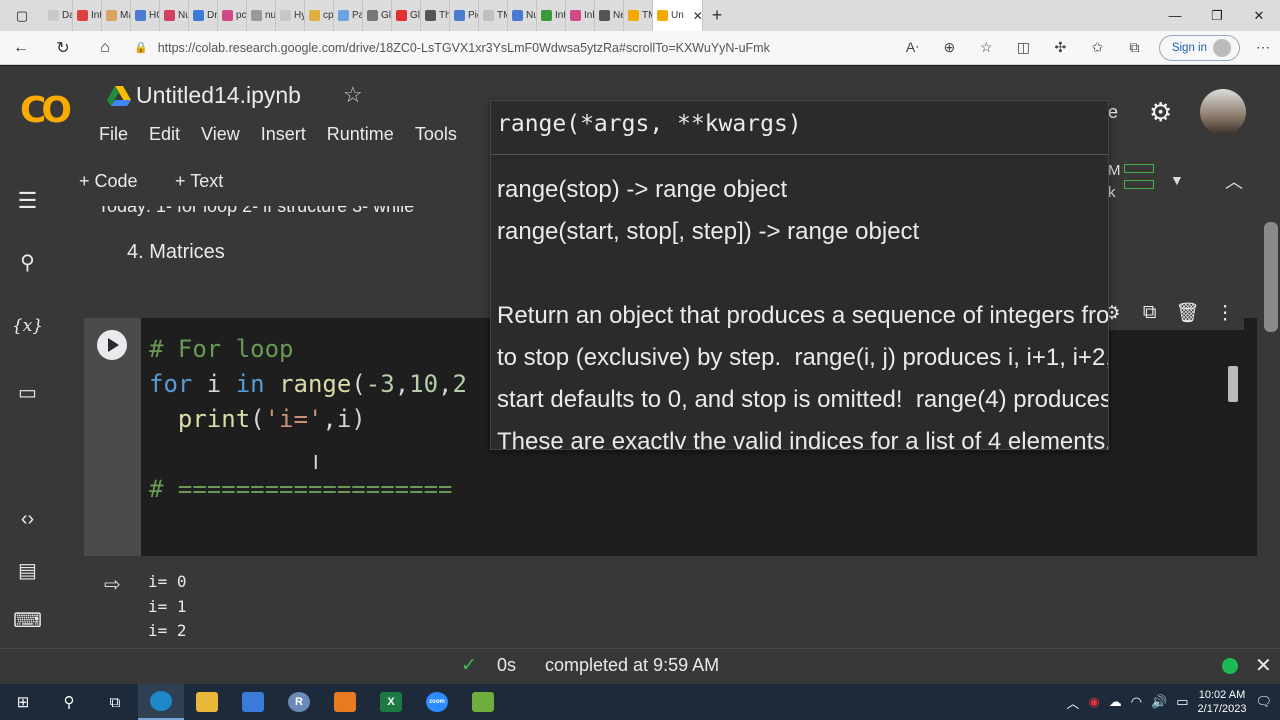  What do you see at coordinates (1114, 182) in the screenshot?
I see `ram-disk-indicator: Mk` at bounding box center [1114, 182].